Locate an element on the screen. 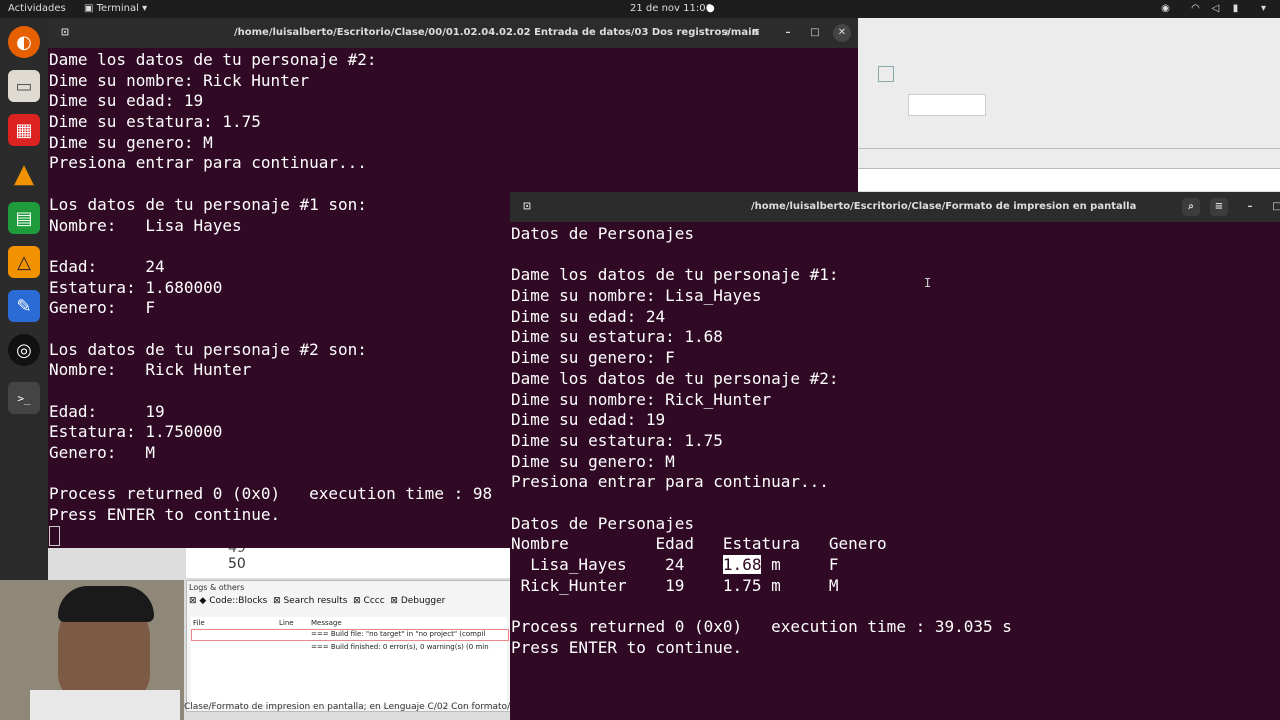 This screenshot has width=1280, height=720. terminal-cursor is located at coordinates (54, 536).